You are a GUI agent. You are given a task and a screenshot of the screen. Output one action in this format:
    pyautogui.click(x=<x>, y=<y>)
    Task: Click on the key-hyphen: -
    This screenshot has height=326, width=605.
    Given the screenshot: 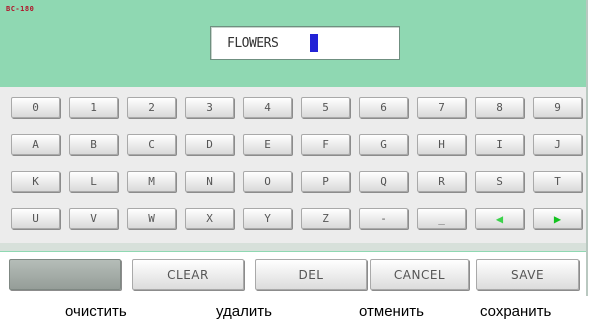 What is the action you would take?
    pyautogui.click(x=383, y=218)
    